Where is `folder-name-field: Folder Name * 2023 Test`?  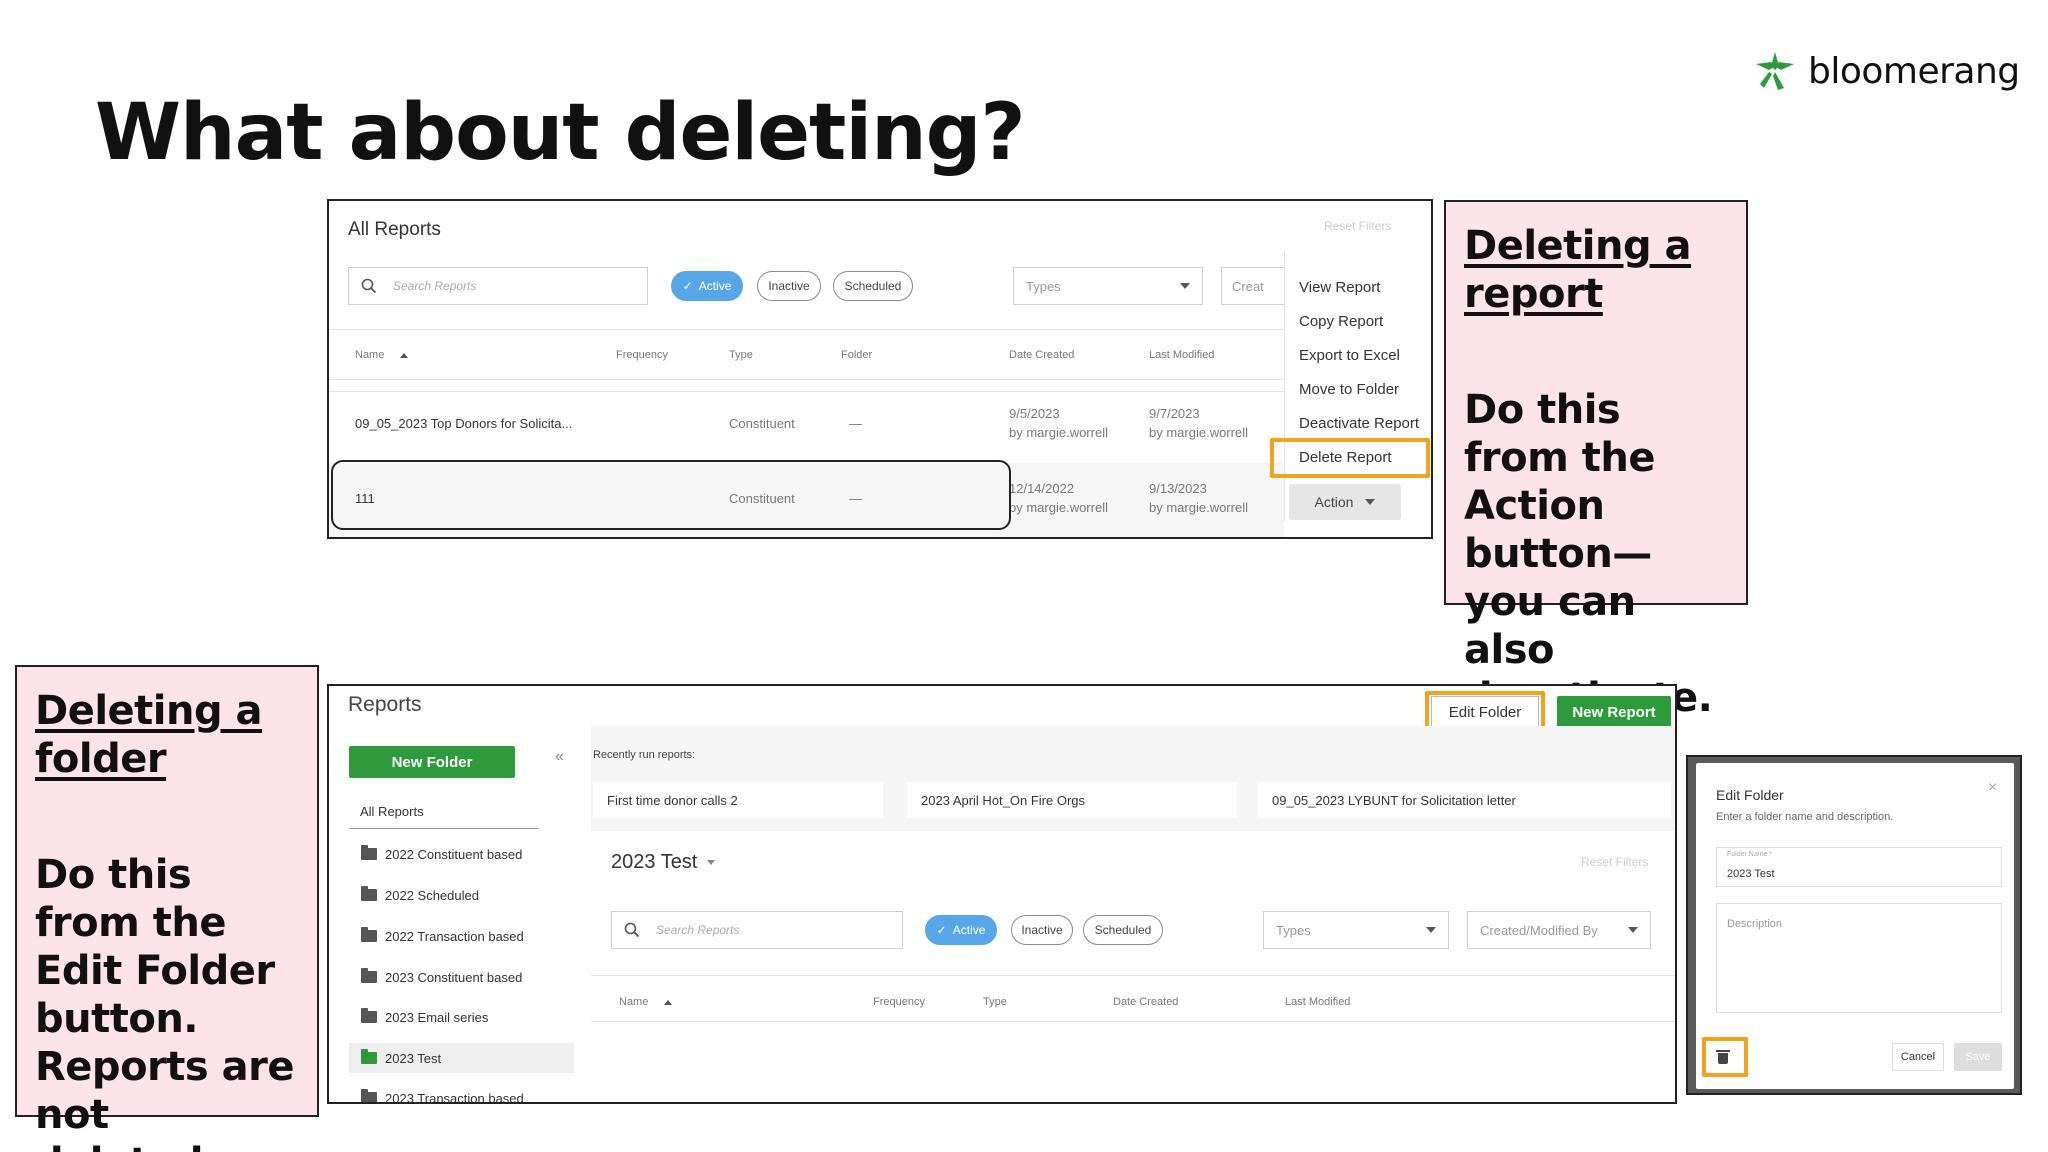 folder-name-field: Folder Name * 2023 Test is located at coordinates (1859, 867).